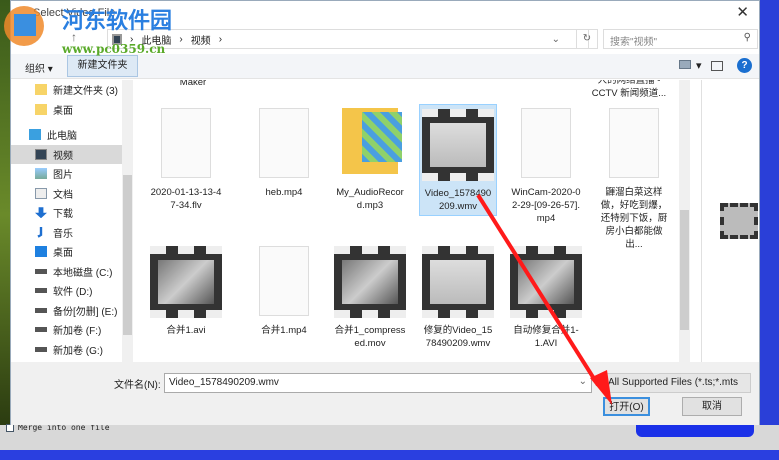 This screenshot has width=779, height=460. I want to click on sidebar-item: 新加卷 (F:), so click(72, 330).